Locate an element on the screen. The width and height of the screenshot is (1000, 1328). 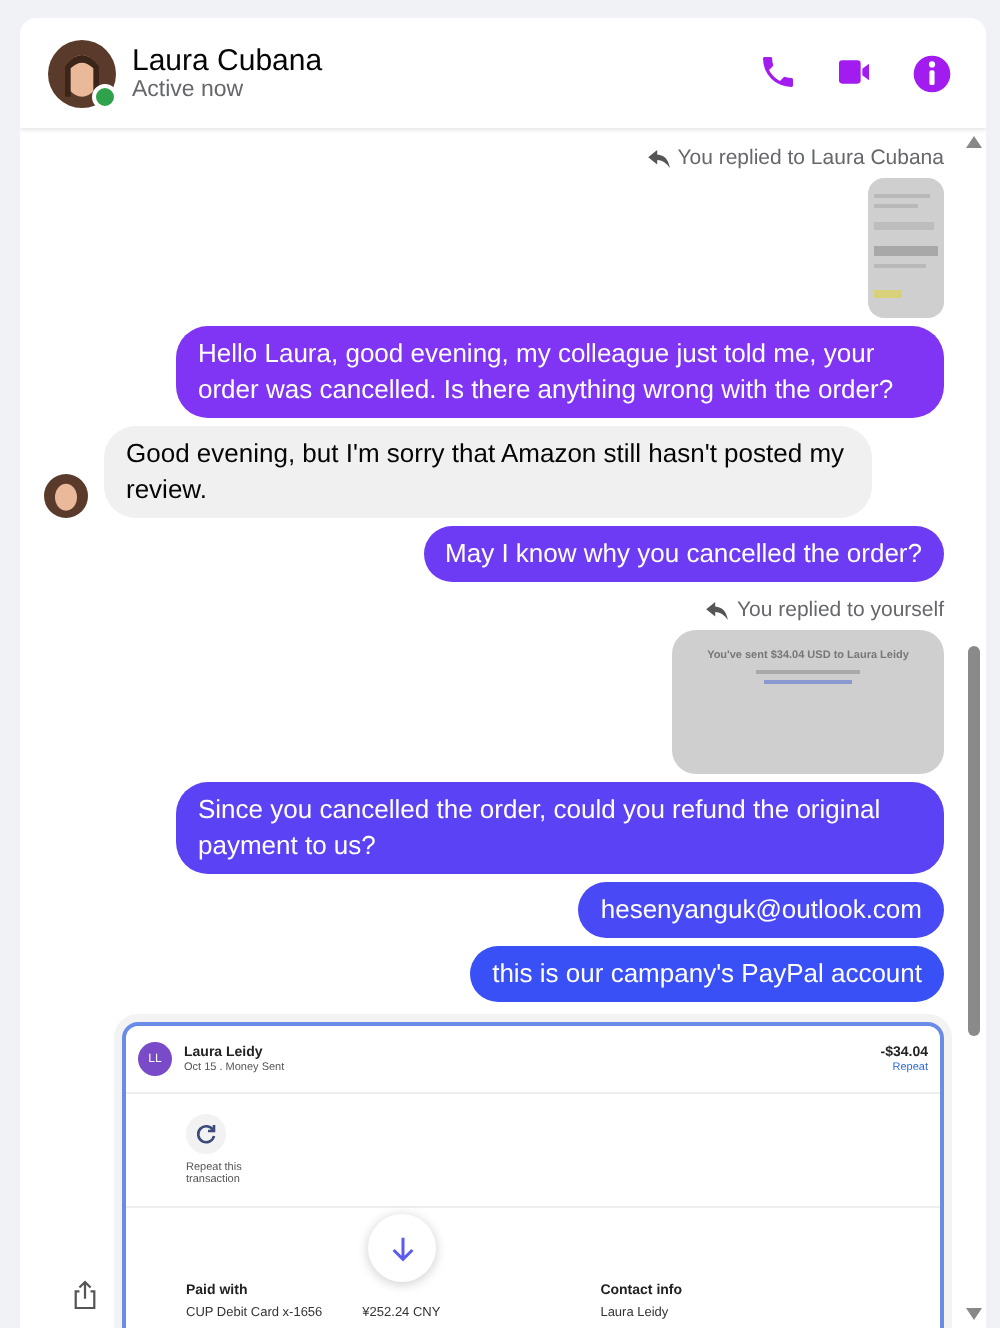
avatar-icon is located at coordinates (66, 496).